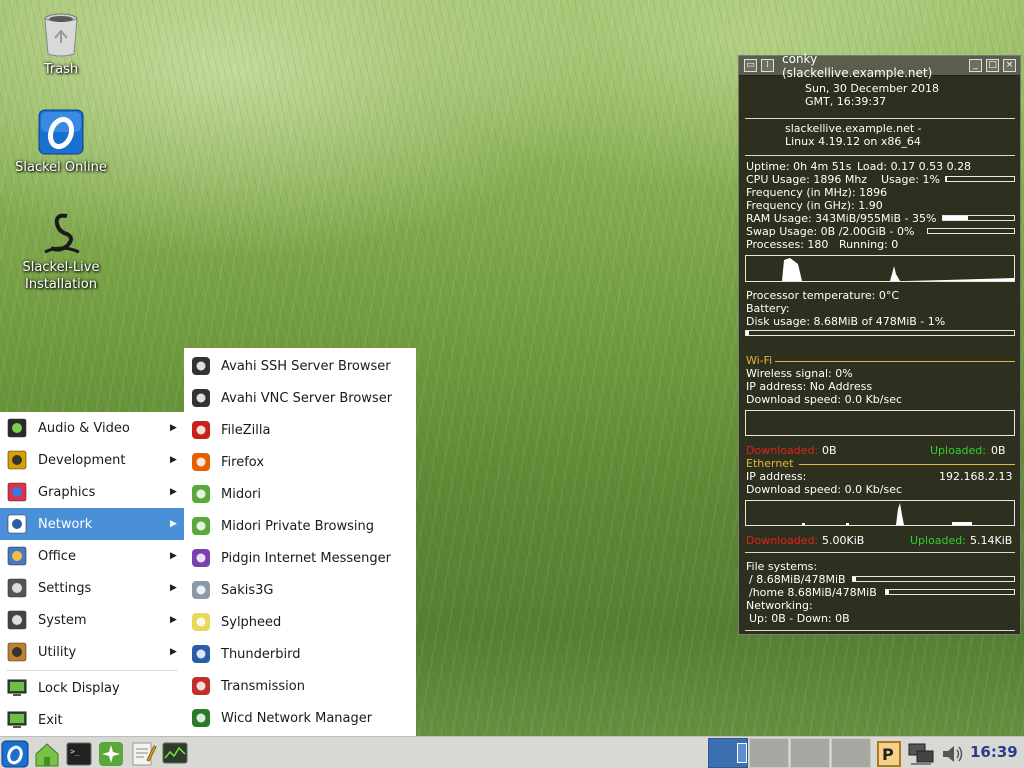 The height and width of the screenshot is (768, 1024). I want to click on audio-video-icon, so click(17, 428).